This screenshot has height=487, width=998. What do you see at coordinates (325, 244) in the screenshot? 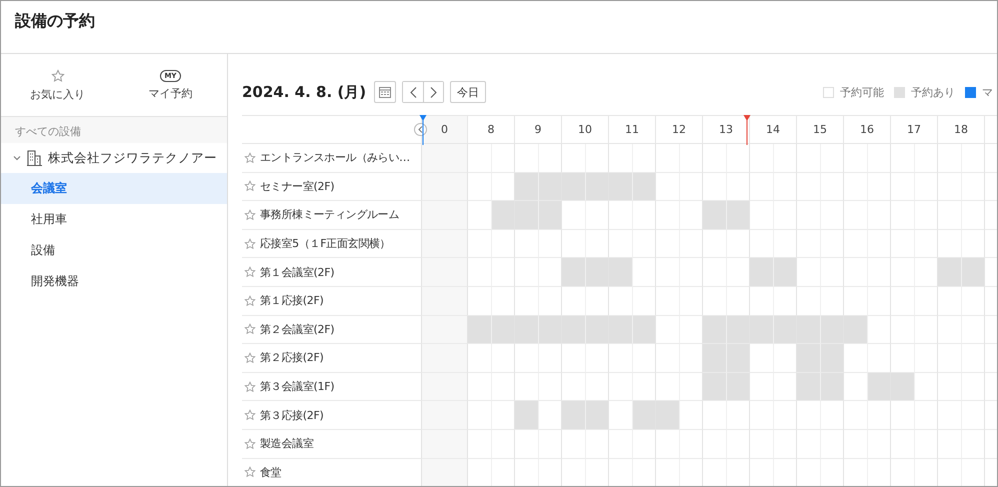
I see `facility-name: 応接室5（１F正面玄関横）` at bounding box center [325, 244].